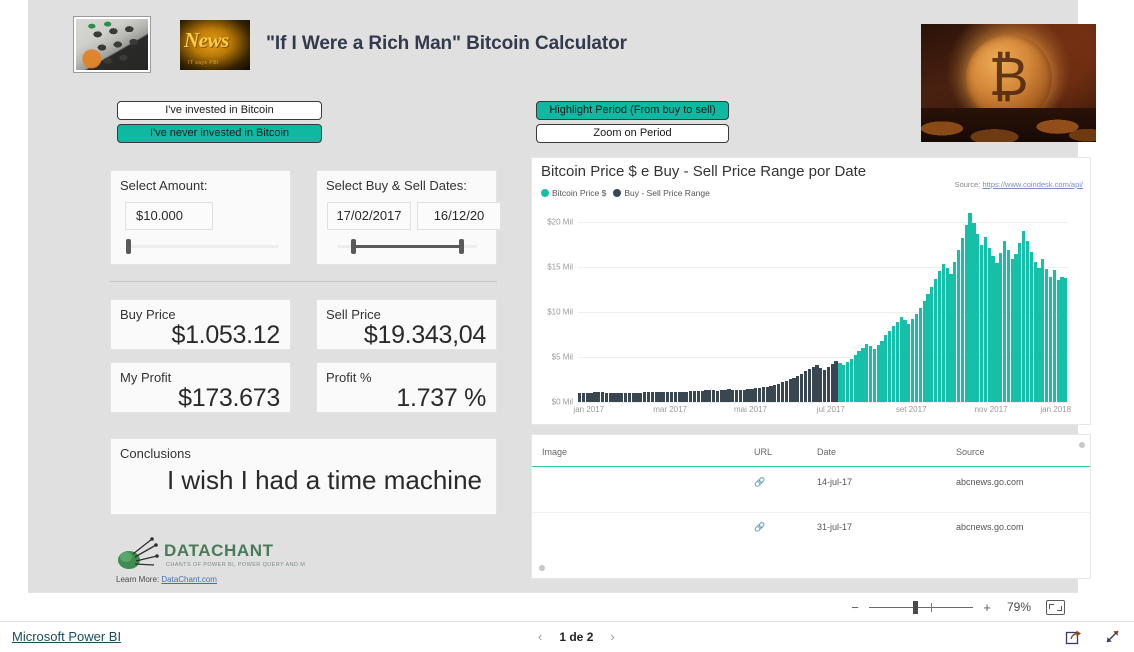 Image resolution: width=1134 pixels, height=652 pixels. What do you see at coordinates (353, 246) in the screenshot?
I see `dates-slider-handle-left` at bounding box center [353, 246].